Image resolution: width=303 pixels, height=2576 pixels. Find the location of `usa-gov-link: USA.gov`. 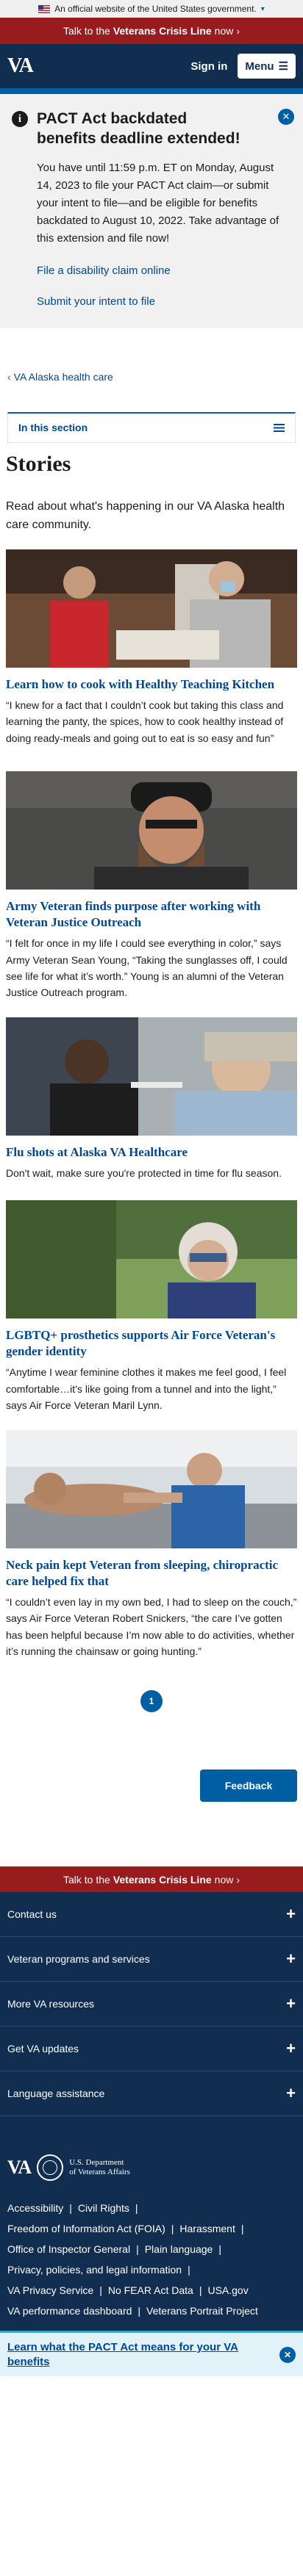

usa-gov-link: USA.gov is located at coordinates (228, 2290).